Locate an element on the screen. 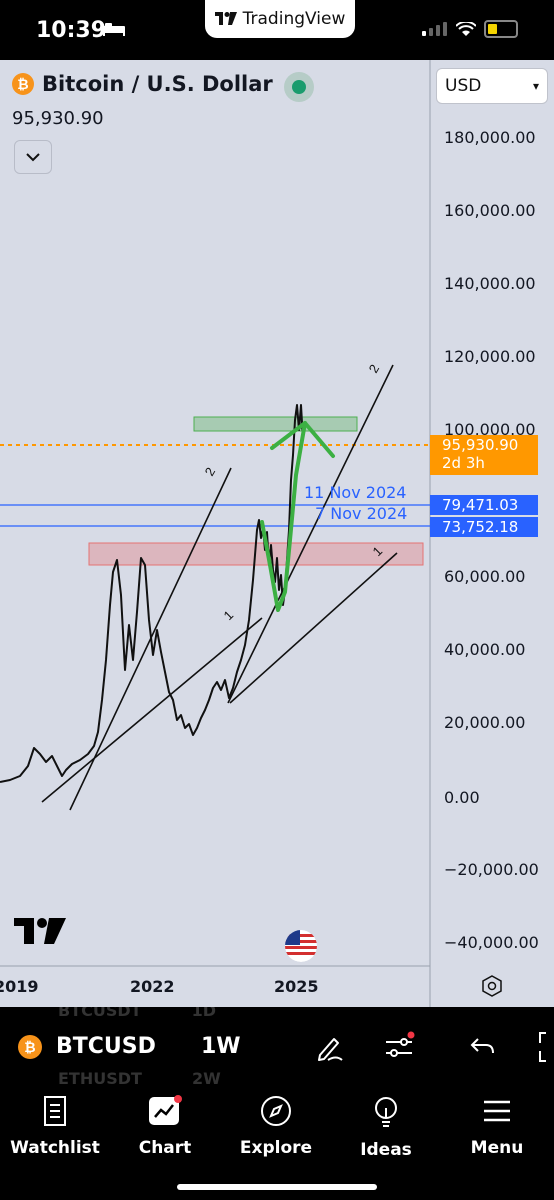 The height and width of the screenshot is (1200, 554). watchlist-icon is located at coordinates (55, 1111).